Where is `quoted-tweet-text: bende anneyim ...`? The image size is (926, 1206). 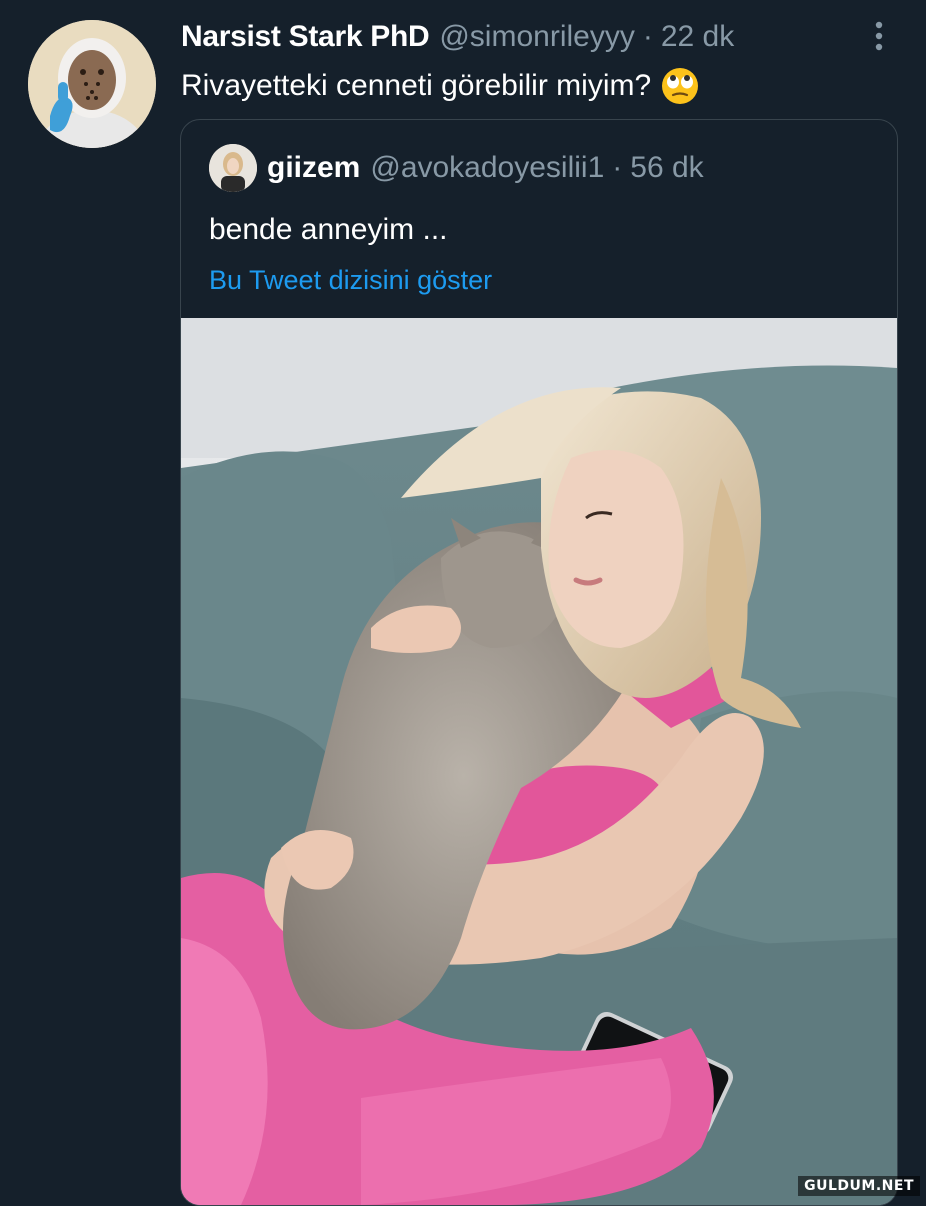
quoted-tweet-text: bende anneyim ... is located at coordinates (328, 229).